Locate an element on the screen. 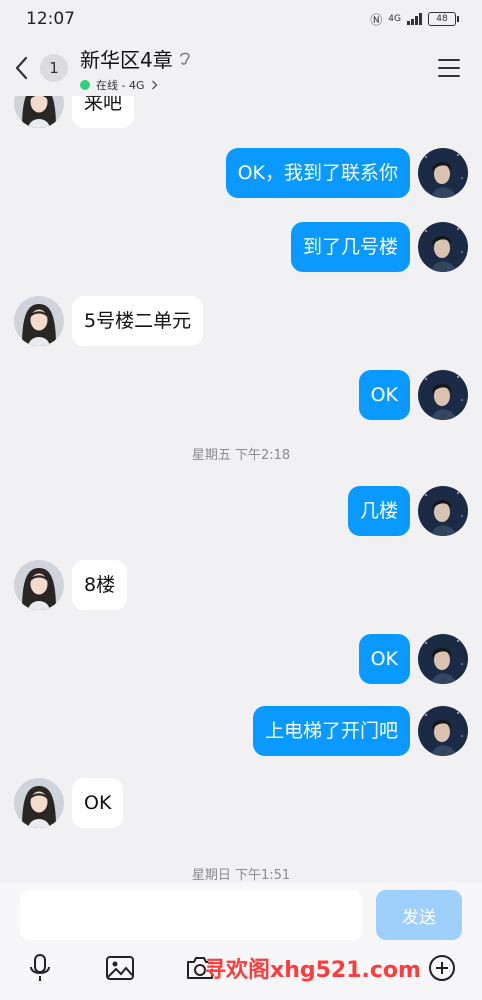 Image resolution: width=482 pixels, height=1000 pixels. network-type: 4G is located at coordinates (394, 19).